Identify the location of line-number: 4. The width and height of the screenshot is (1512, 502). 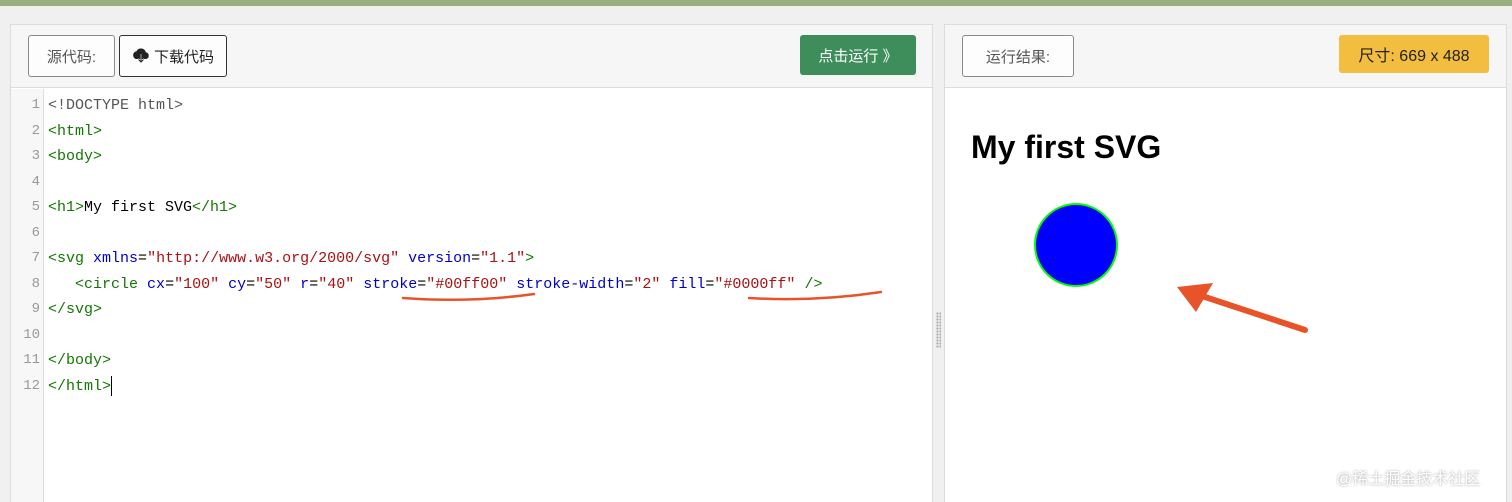
(35, 181).